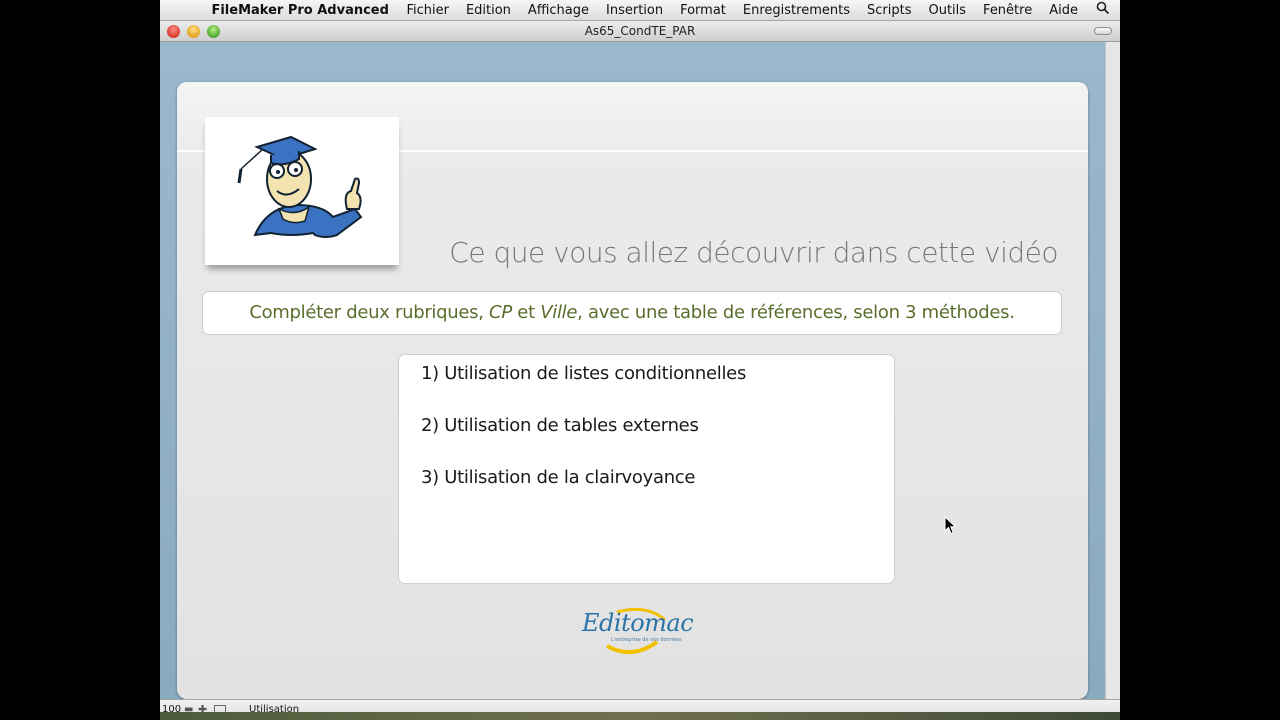 Image resolution: width=1280 pixels, height=720 pixels. What do you see at coordinates (302, 191) in the screenshot?
I see `mascot-image` at bounding box center [302, 191].